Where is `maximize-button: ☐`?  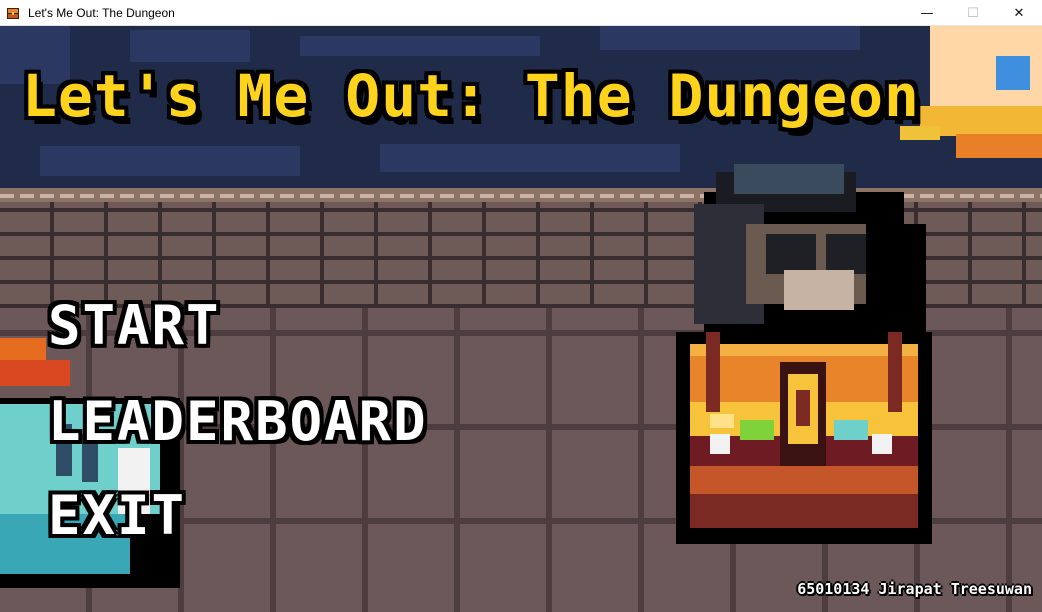 maximize-button: ☐ is located at coordinates (973, 13).